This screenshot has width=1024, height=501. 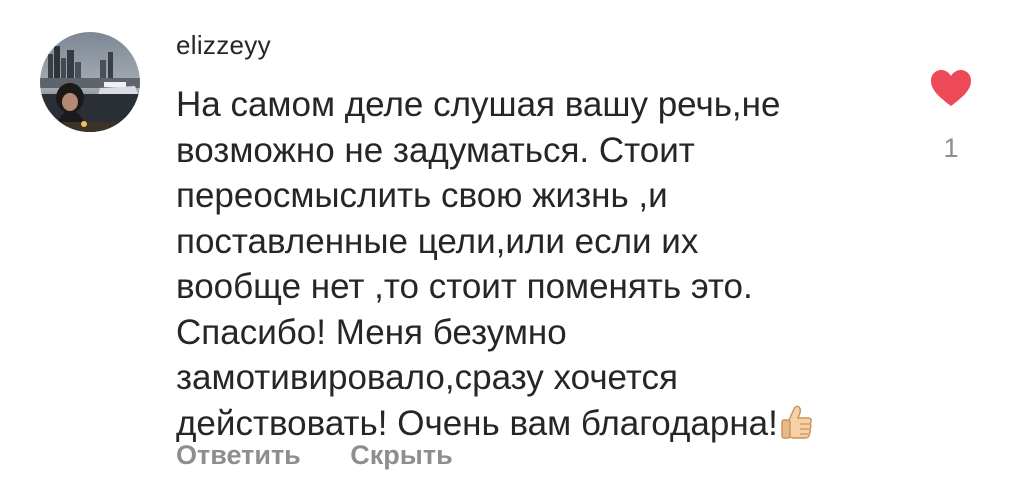 What do you see at coordinates (951, 148) in the screenshot?
I see `like-count: 1` at bounding box center [951, 148].